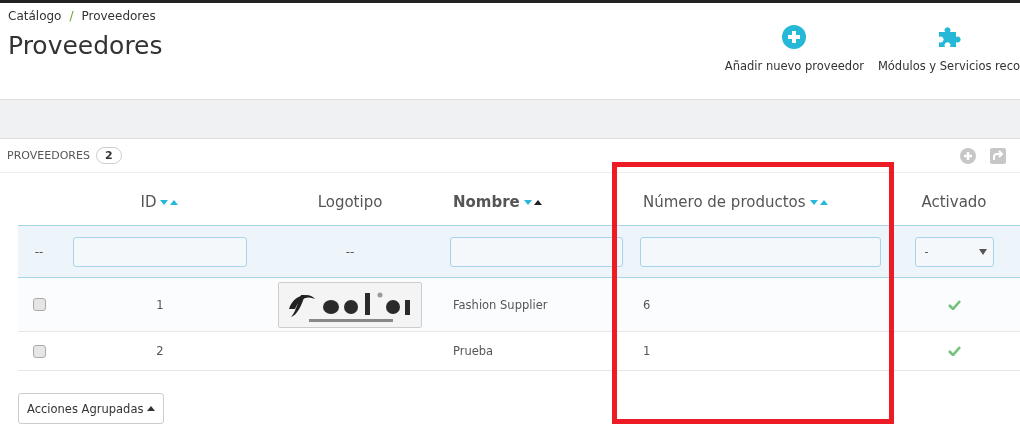 This screenshot has height=438, width=1020. Describe the element at coordinates (998, 155) in the screenshot. I see `export-icon` at that location.